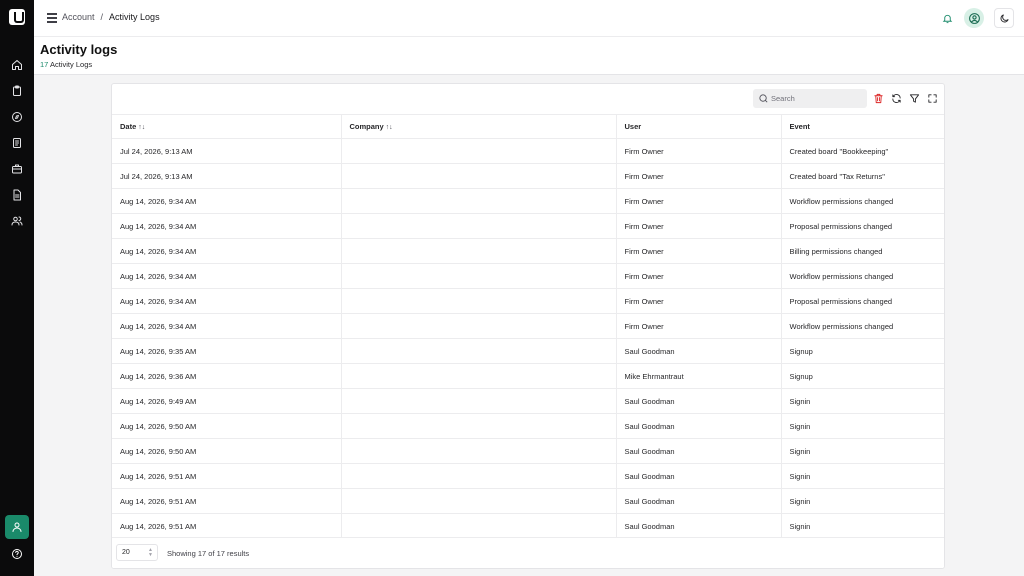  I want to click on top-actions, so click(977, 18).